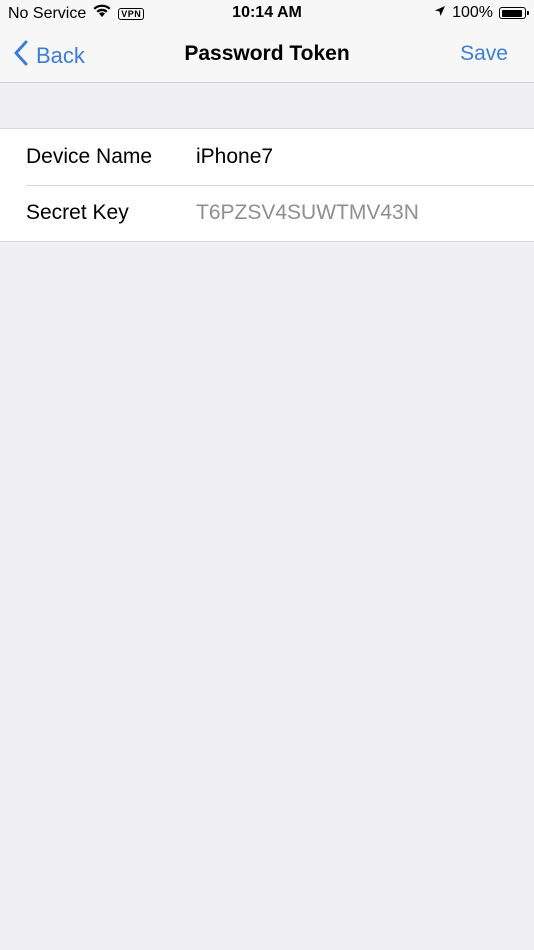 The image size is (534, 950). I want to click on status-right: 100%, so click(481, 13).